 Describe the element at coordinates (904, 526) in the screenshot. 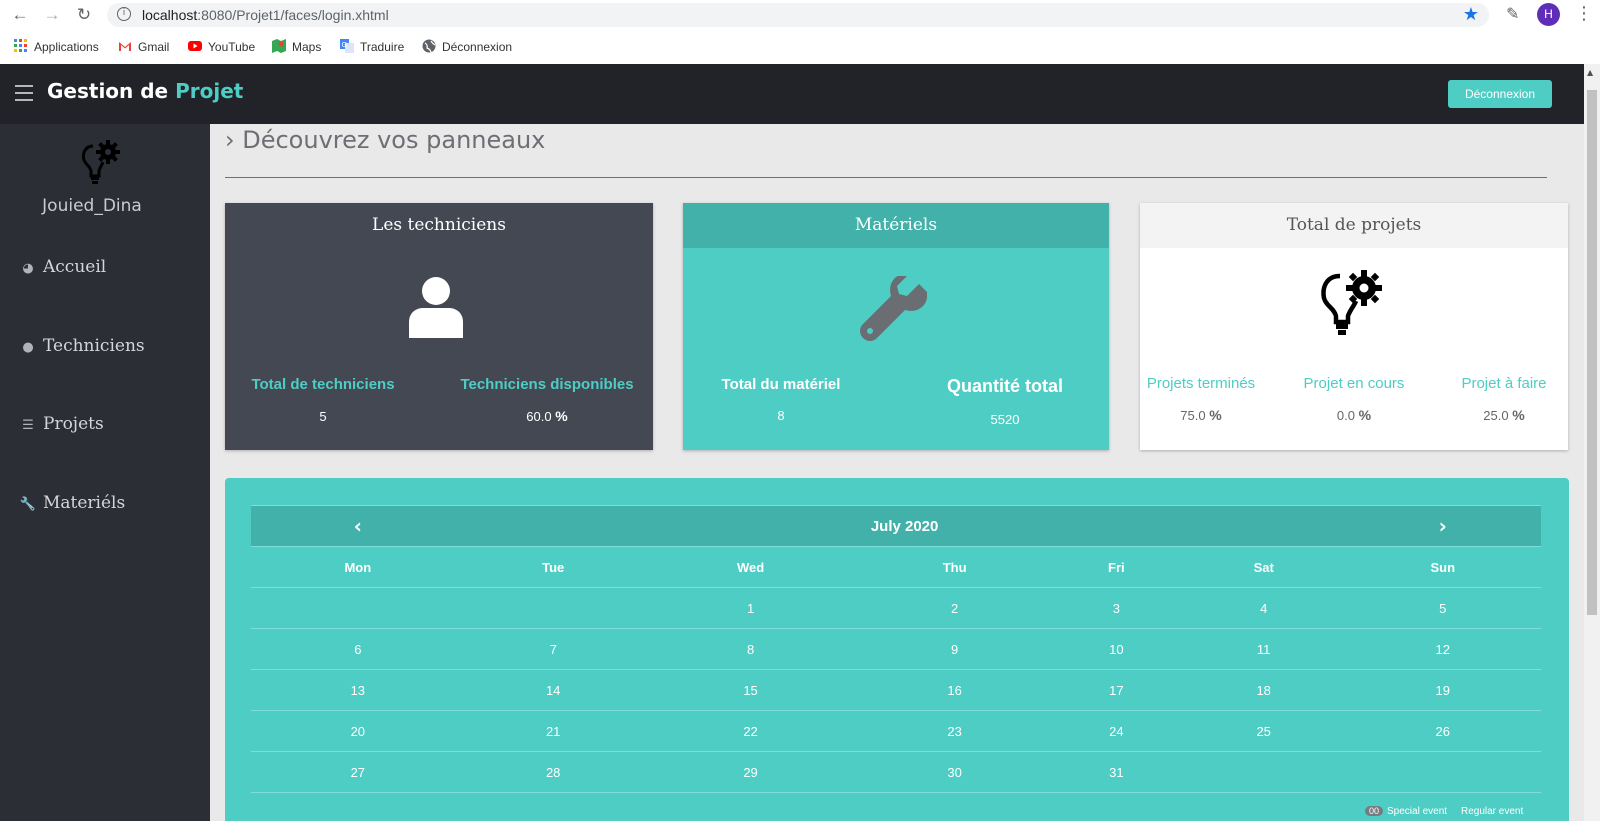

I see `calendar-month: July 2020` at that location.